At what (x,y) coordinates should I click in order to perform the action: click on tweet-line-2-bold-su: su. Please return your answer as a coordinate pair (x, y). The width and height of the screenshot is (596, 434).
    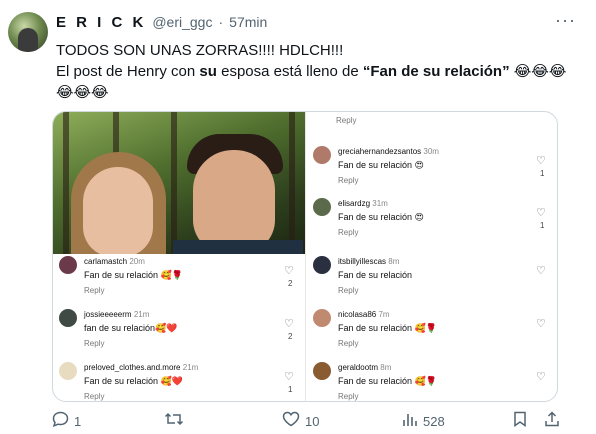
    Looking at the image, I should click on (208, 71).